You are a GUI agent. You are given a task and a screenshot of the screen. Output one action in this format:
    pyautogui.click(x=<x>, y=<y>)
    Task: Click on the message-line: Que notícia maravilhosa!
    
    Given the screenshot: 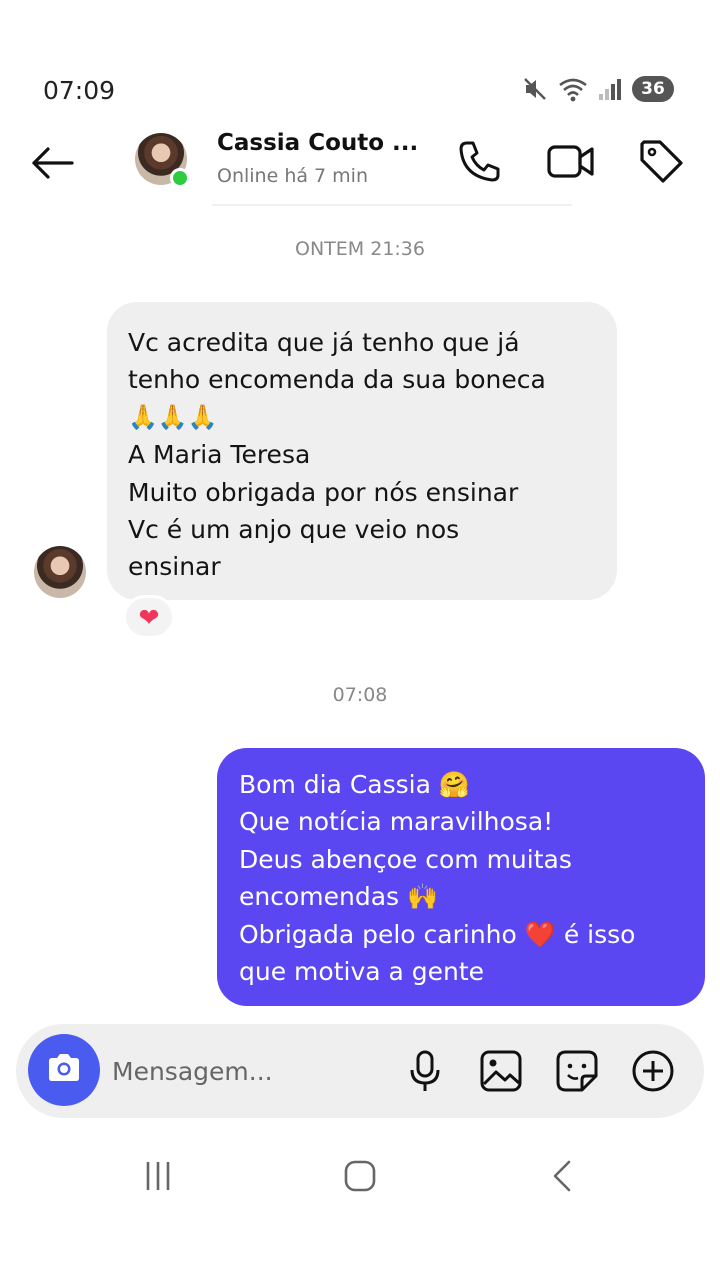 What is the action you would take?
    pyautogui.click(x=396, y=822)
    